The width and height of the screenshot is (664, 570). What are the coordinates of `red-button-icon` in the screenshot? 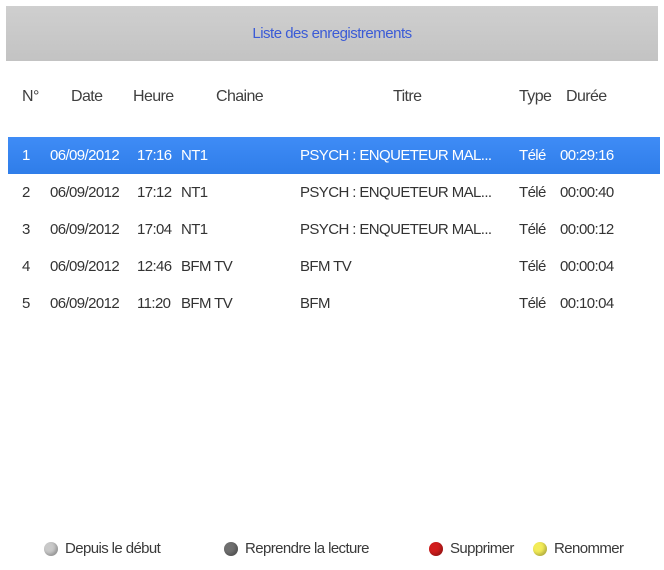 It's located at (436, 548).